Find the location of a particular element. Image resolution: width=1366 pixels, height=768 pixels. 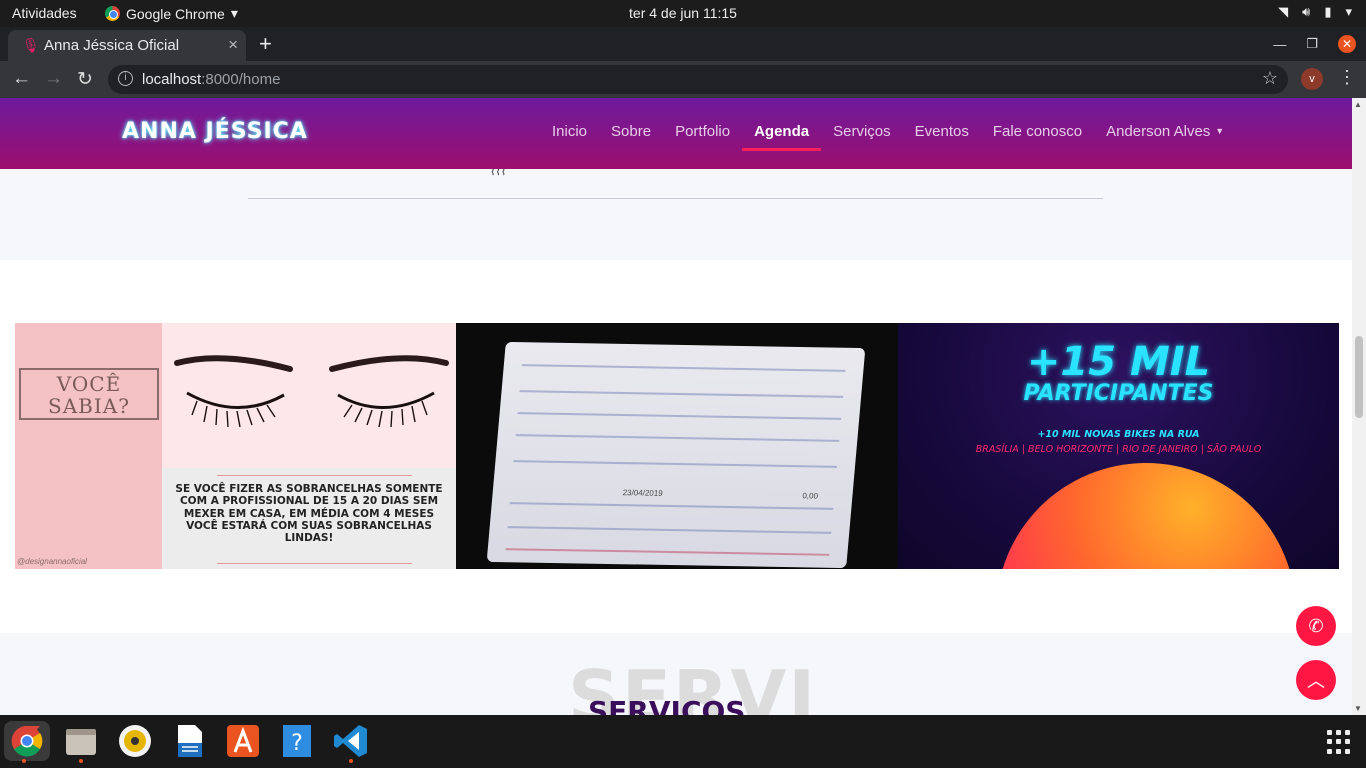

tab-strip: 🎙︎ Anna Jéssica Oficial × + — ❐ ✕ is located at coordinates (683, 44).